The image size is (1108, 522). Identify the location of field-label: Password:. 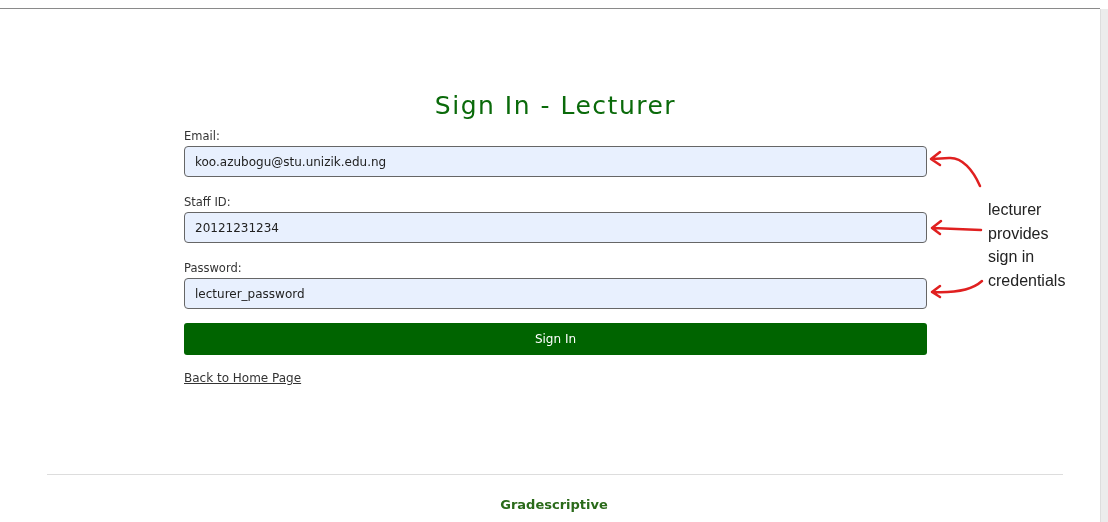
(213, 268).